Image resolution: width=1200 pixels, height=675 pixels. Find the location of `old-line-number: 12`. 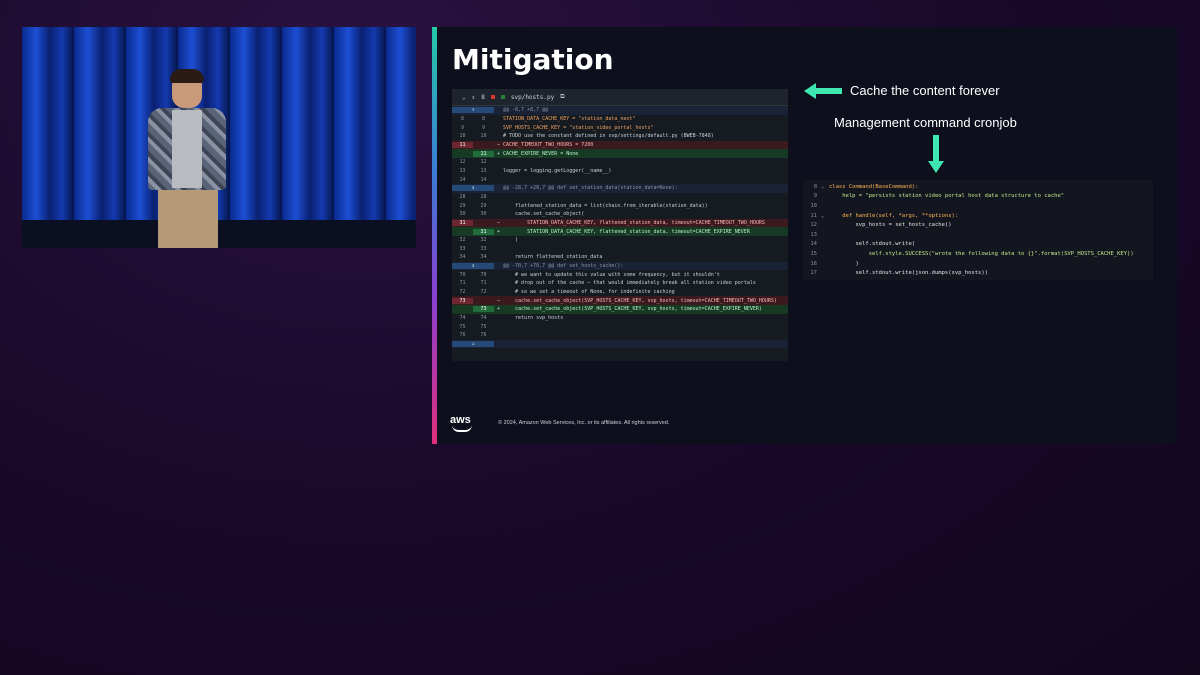

old-line-number: 12 is located at coordinates (462, 162).